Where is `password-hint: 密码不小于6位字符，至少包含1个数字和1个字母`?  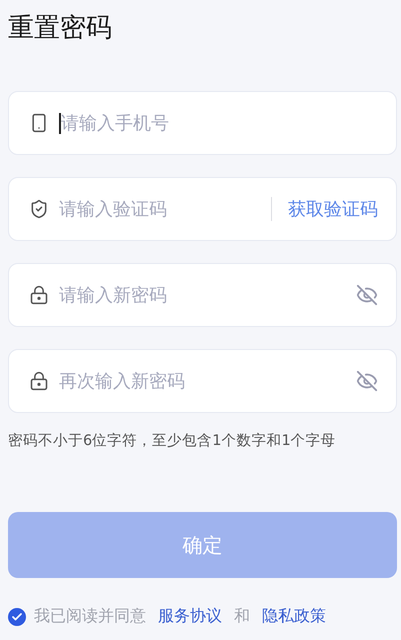
password-hint: 密码不小于6位字符，至少包含1个数字和1个字母 is located at coordinates (172, 441).